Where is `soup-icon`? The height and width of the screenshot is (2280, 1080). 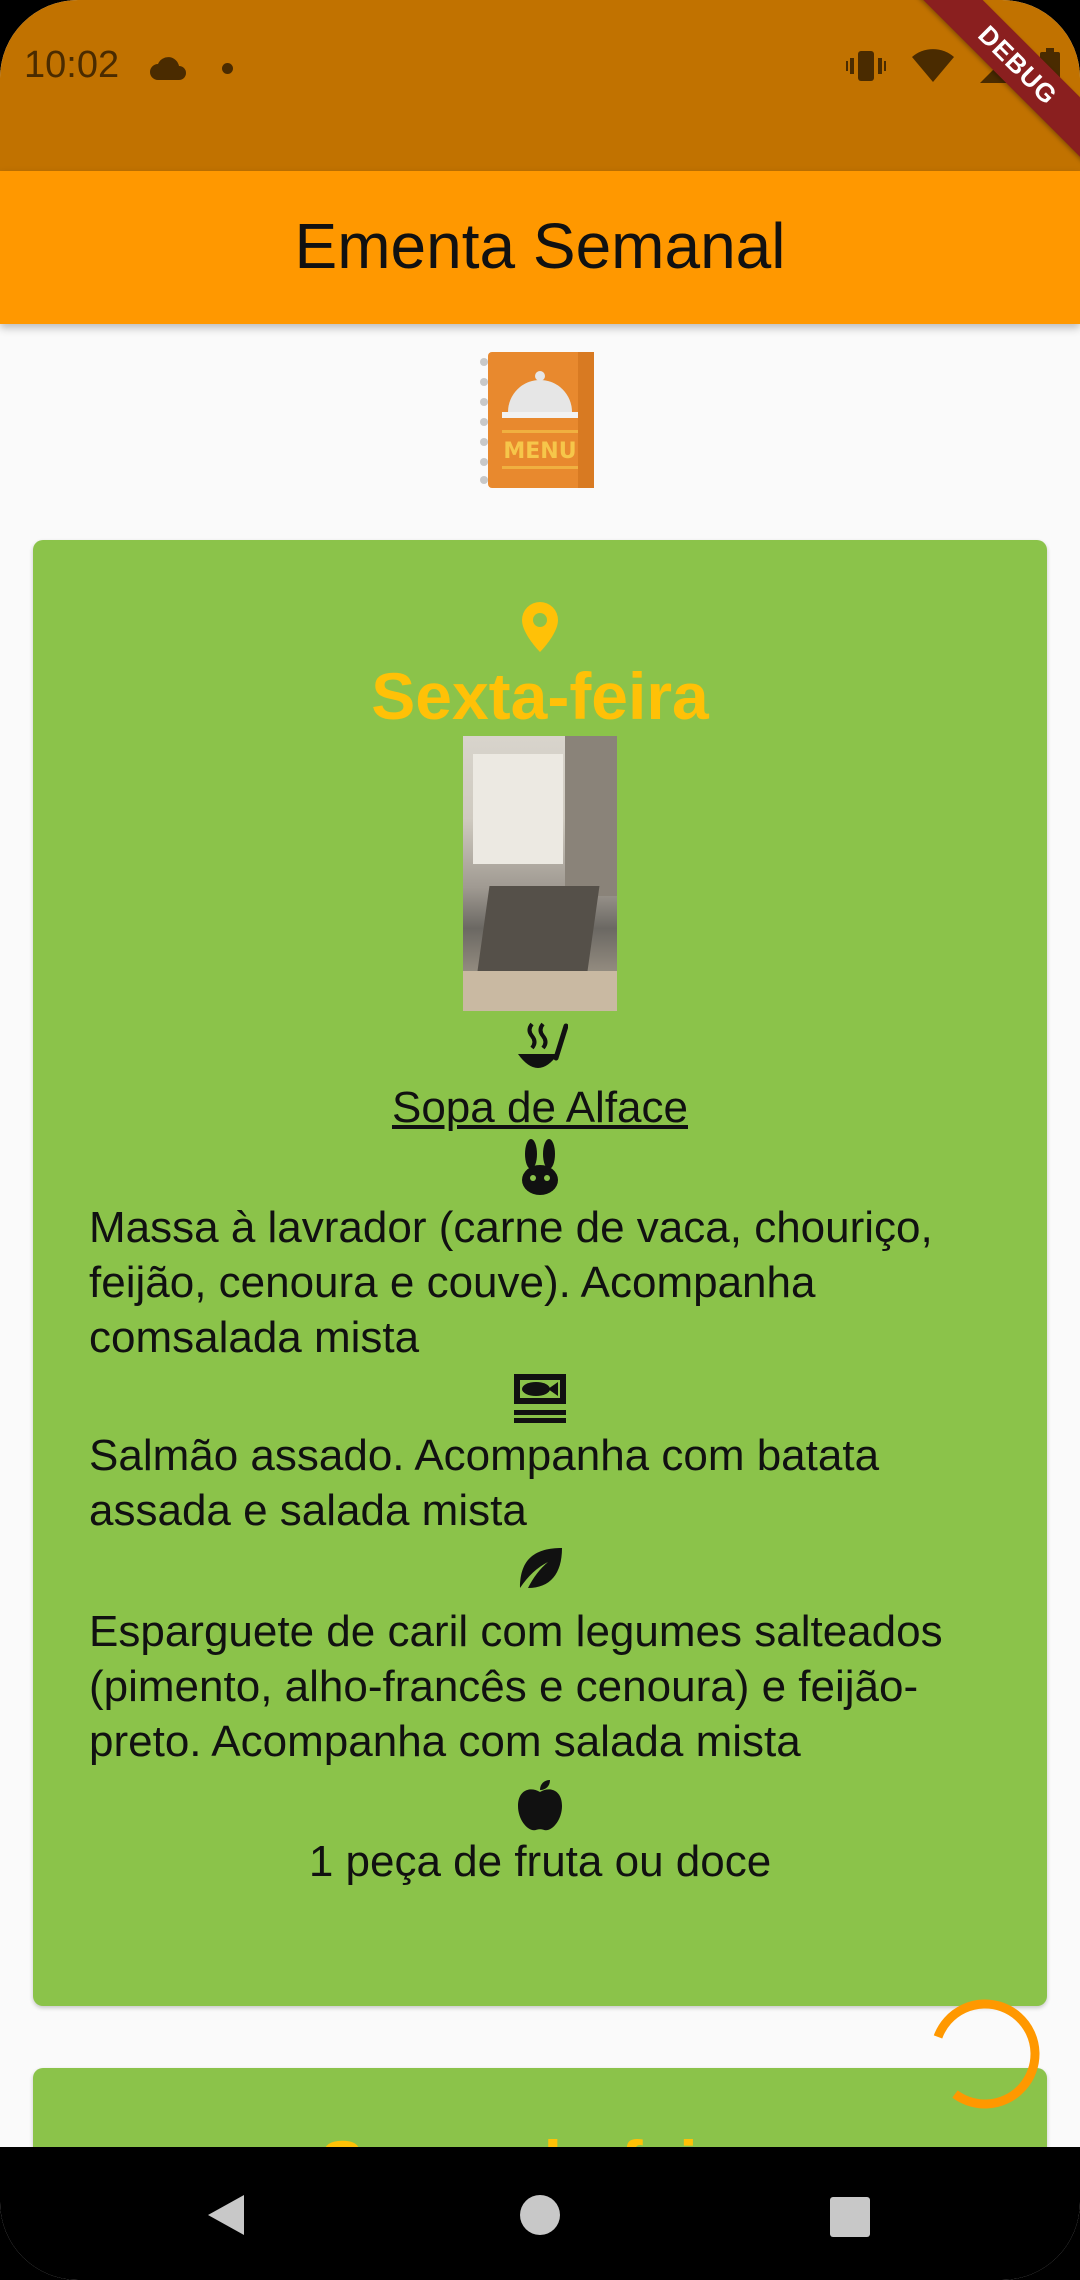 soup-icon is located at coordinates (540, 1050).